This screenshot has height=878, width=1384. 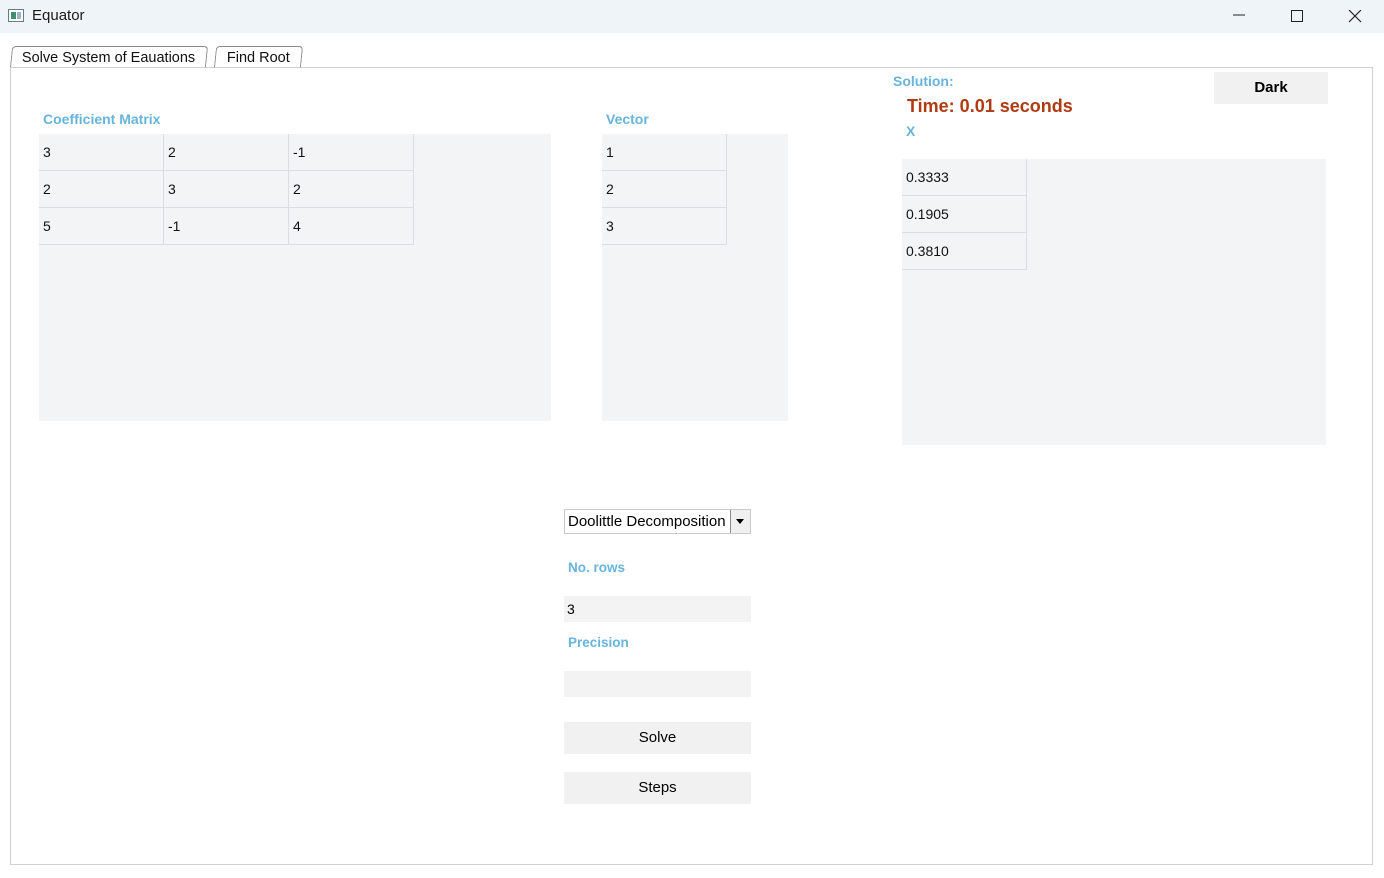 I want to click on solution-variable-label: X, so click(x=911, y=131).